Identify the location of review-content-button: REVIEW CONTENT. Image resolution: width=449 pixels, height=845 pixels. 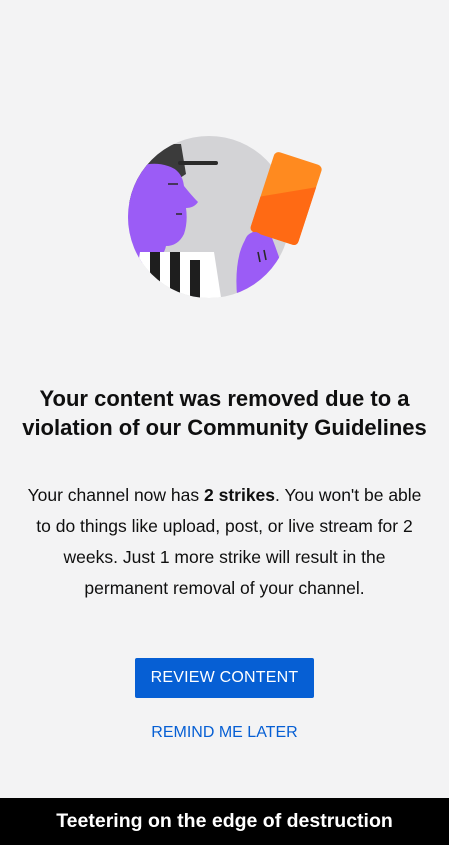
(224, 678).